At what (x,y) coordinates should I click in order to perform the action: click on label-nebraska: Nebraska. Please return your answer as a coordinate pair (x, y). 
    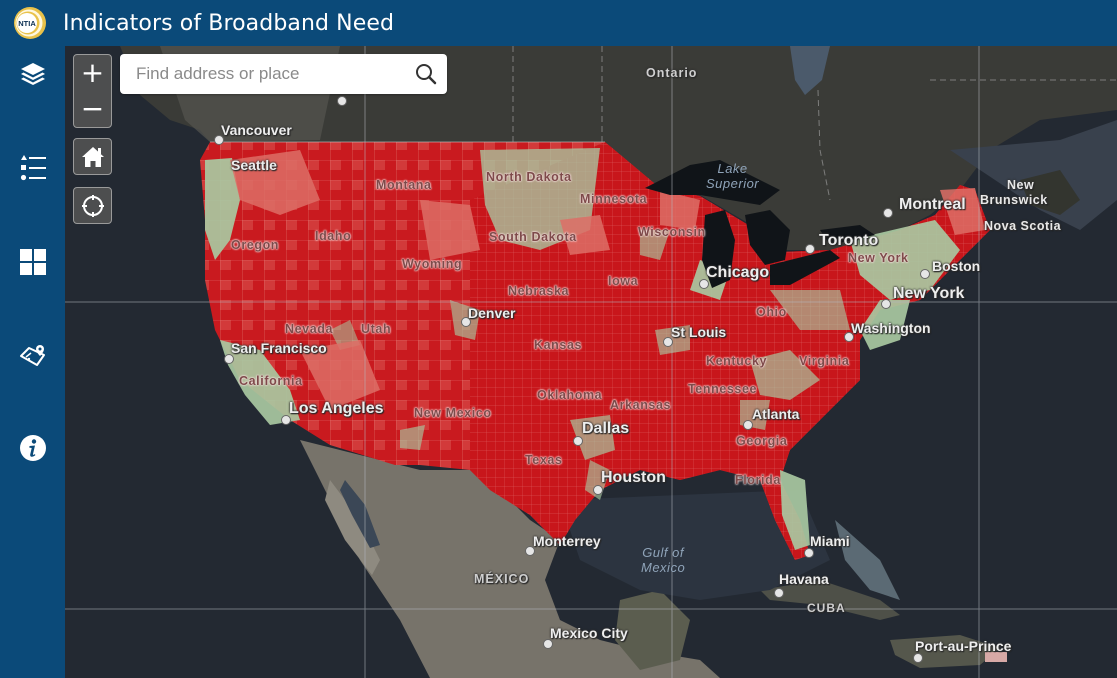
    Looking at the image, I should click on (539, 291).